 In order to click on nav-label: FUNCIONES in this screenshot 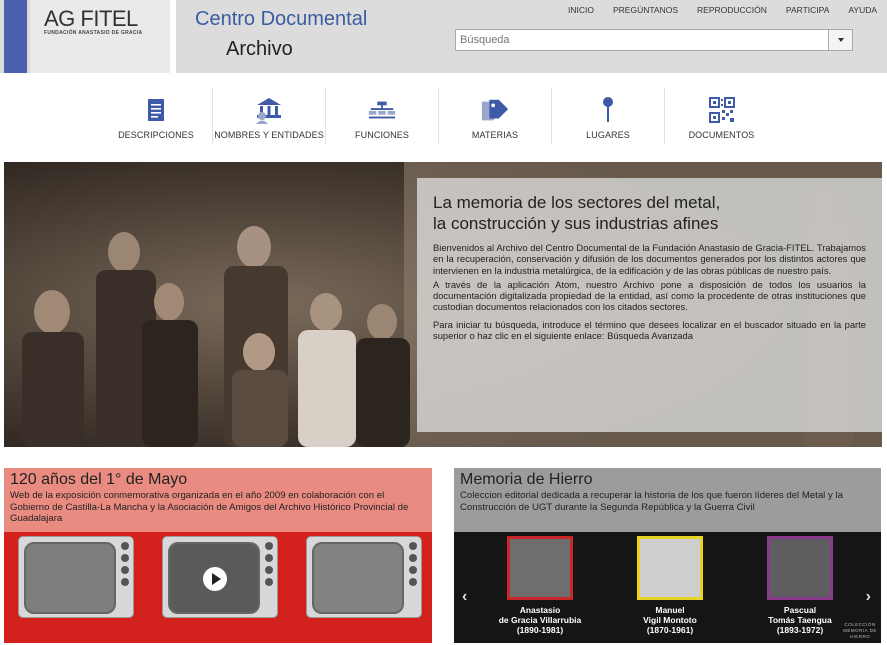, I will do `click(382, 135)`.